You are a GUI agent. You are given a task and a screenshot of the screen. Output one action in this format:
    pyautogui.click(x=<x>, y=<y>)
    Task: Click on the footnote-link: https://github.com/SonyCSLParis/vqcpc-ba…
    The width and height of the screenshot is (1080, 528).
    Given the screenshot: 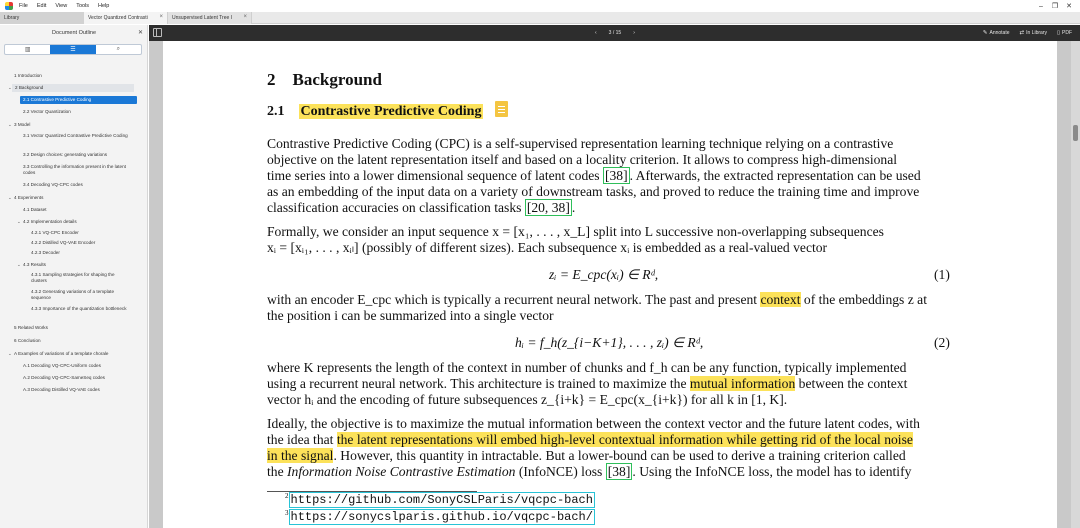 What is the action you would take?
    pyautogui.click(x=441, y=500)
    